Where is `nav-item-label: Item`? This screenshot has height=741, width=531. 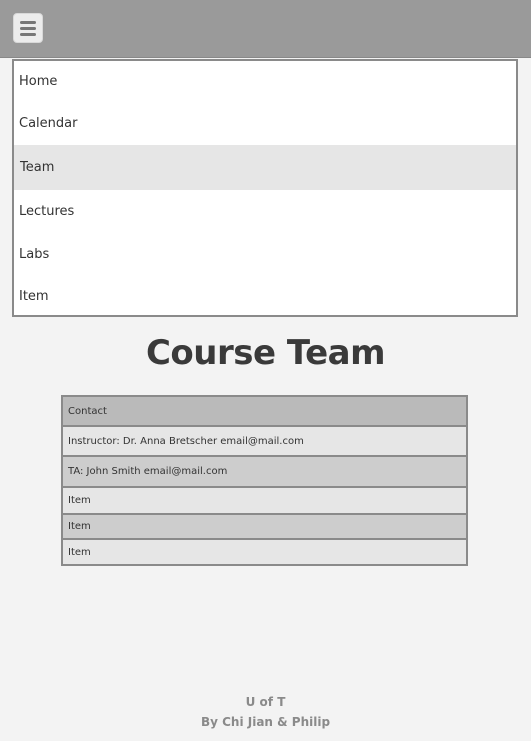
nav-item-label: Item is located at coordinates (34, 296).